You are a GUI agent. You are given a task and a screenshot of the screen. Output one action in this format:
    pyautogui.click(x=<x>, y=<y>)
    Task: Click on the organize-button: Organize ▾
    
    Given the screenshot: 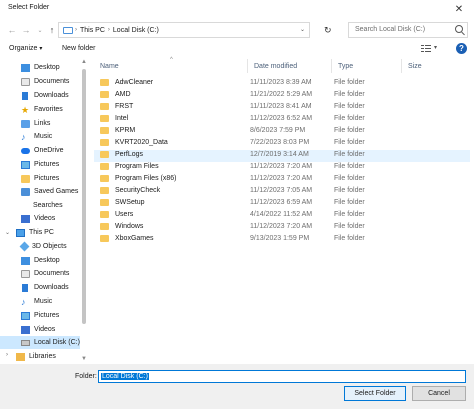 What is the action you would take?
    pyautogui.click(x=25, y=48)
    